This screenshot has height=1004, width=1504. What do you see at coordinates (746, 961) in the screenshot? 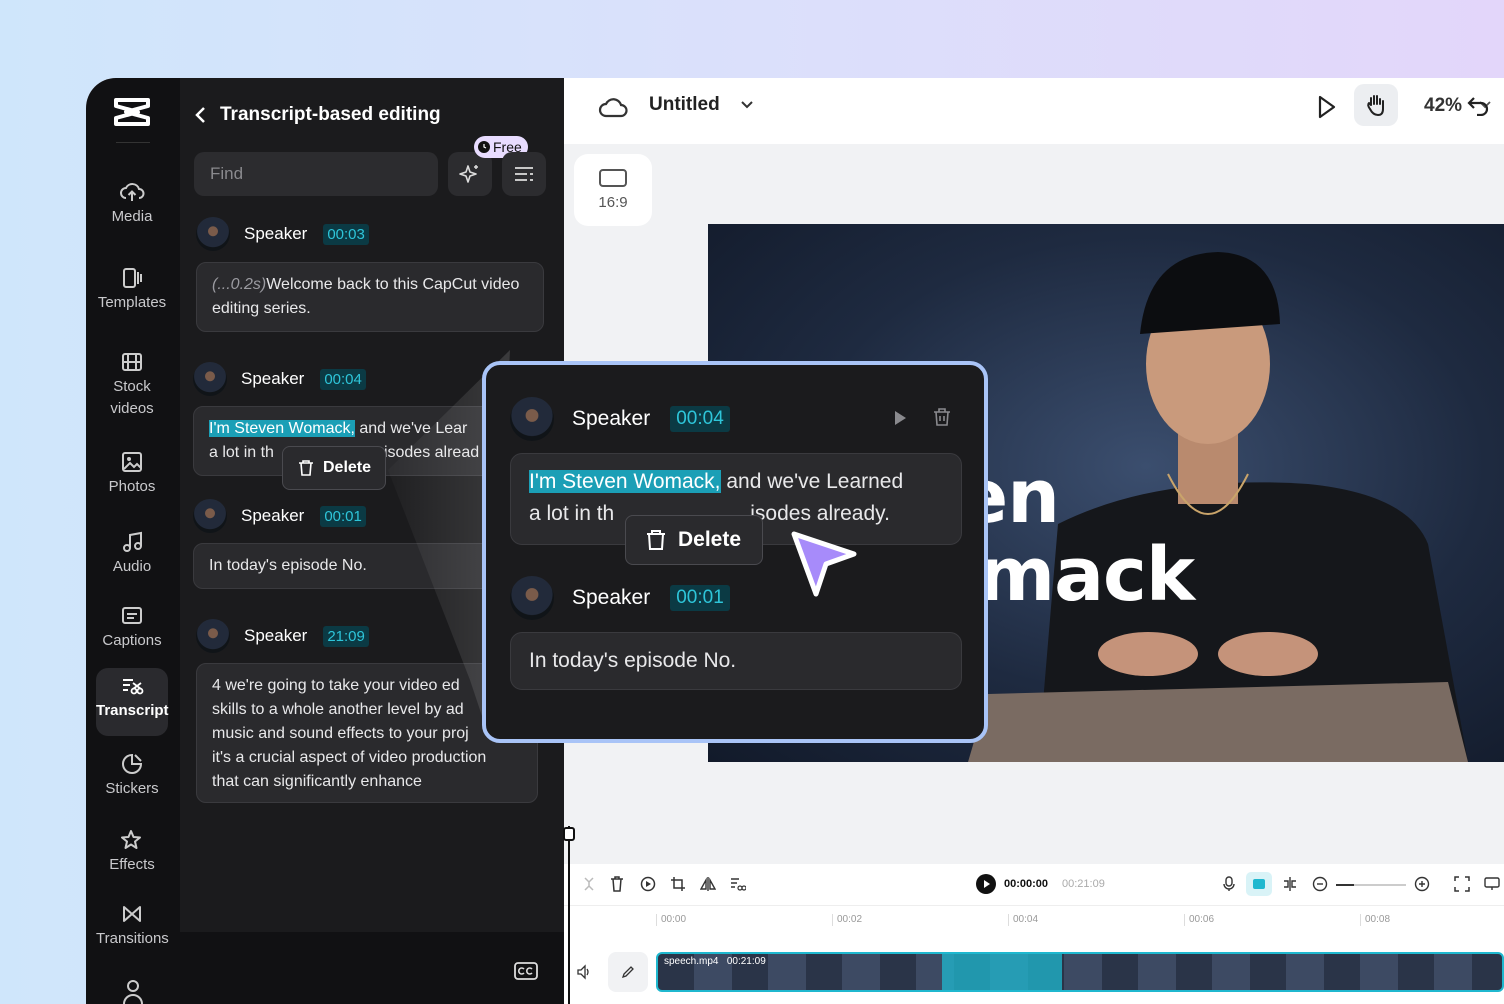
I see `clip-duration: 00:21:09` at bounding box center [746, 961].